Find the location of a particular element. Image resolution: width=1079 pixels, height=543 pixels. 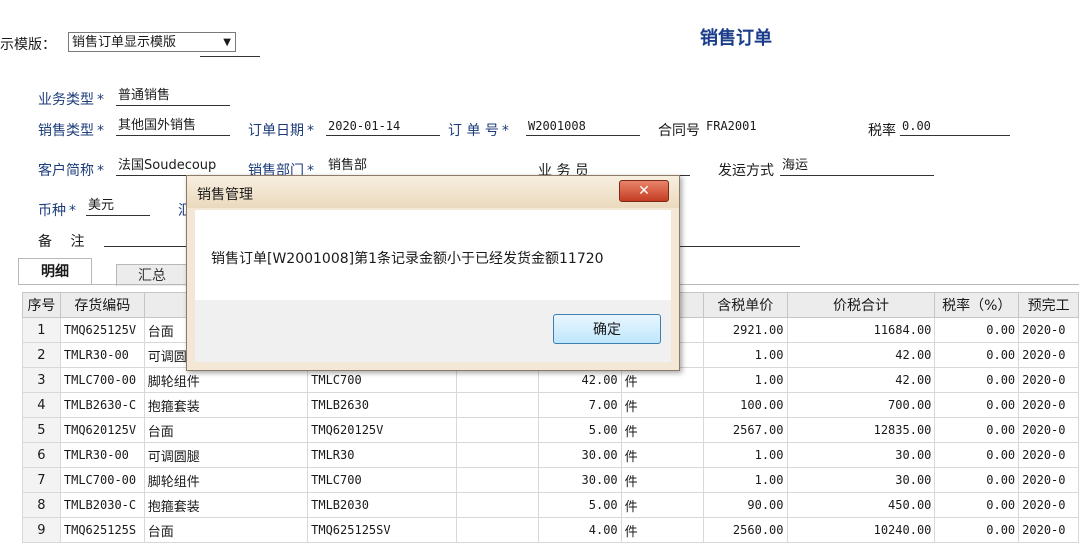

sales-type-field: 其他国外销售 is located at coordinates (173, 126).